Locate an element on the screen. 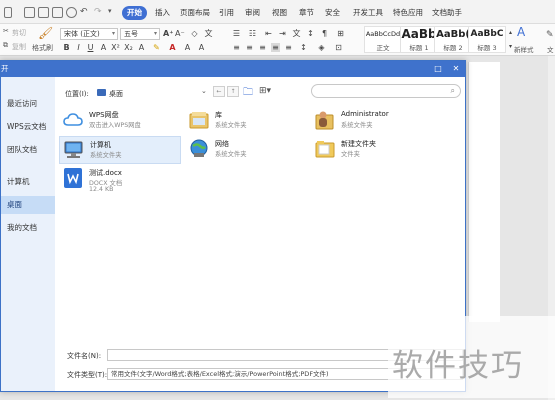 The width and height of the screenshot is (555, 400). style-heading-3: AaBbC 标题 3 is located at coordinates (487, 39).